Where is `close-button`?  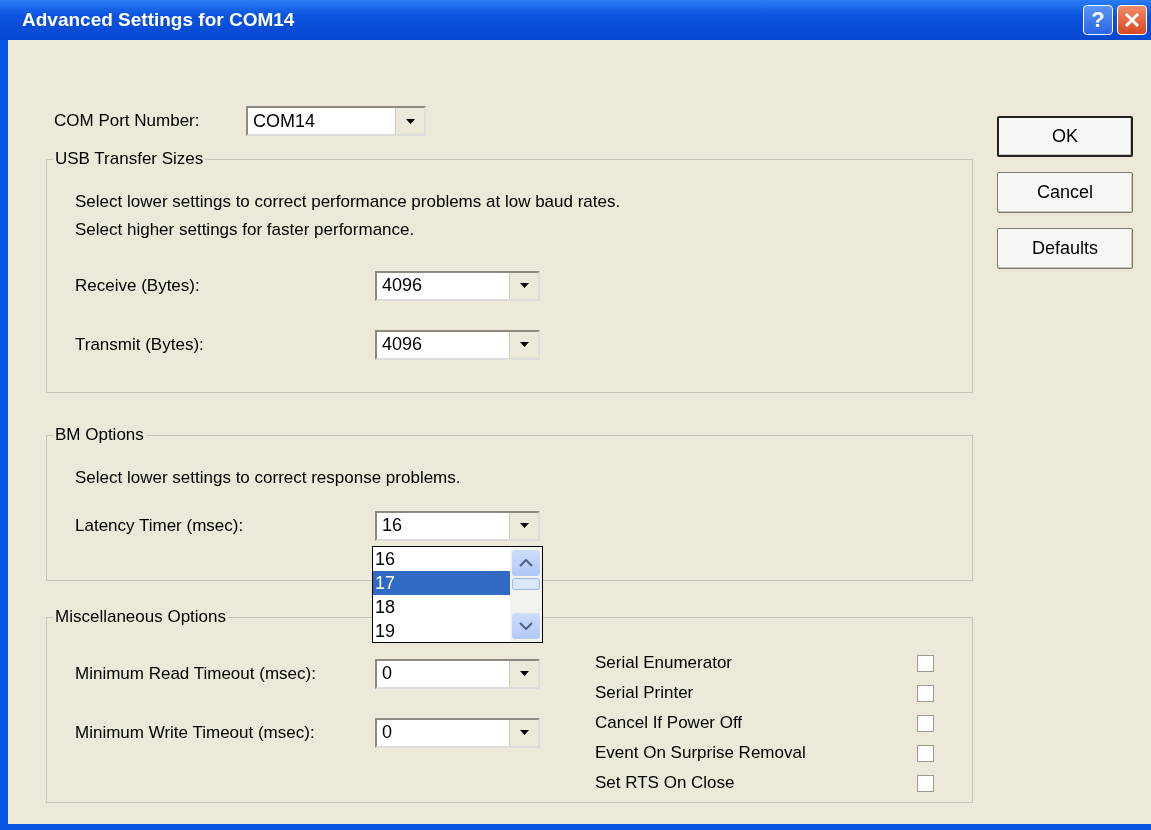 close-button is located at coordinates (1132, 20).